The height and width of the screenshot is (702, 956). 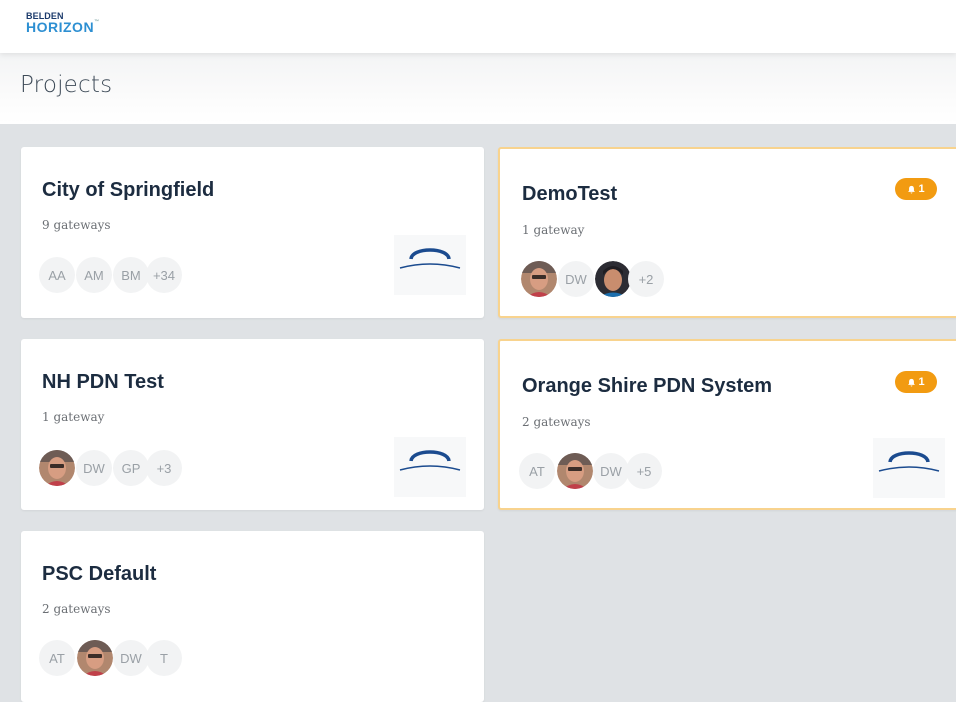 I want to click on avatar: GP, so click(x=131, y=468).